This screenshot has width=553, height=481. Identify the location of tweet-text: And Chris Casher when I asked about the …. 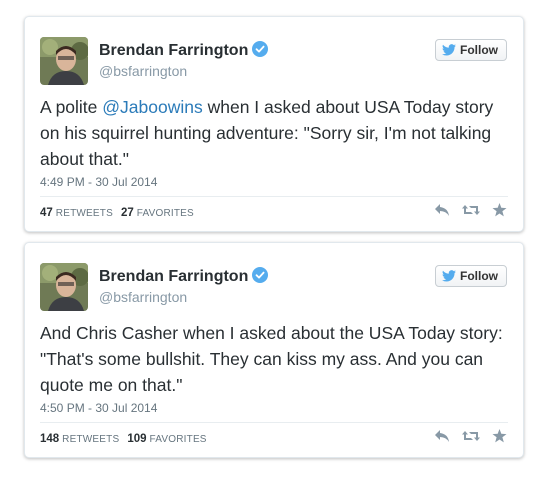
(271, 359).